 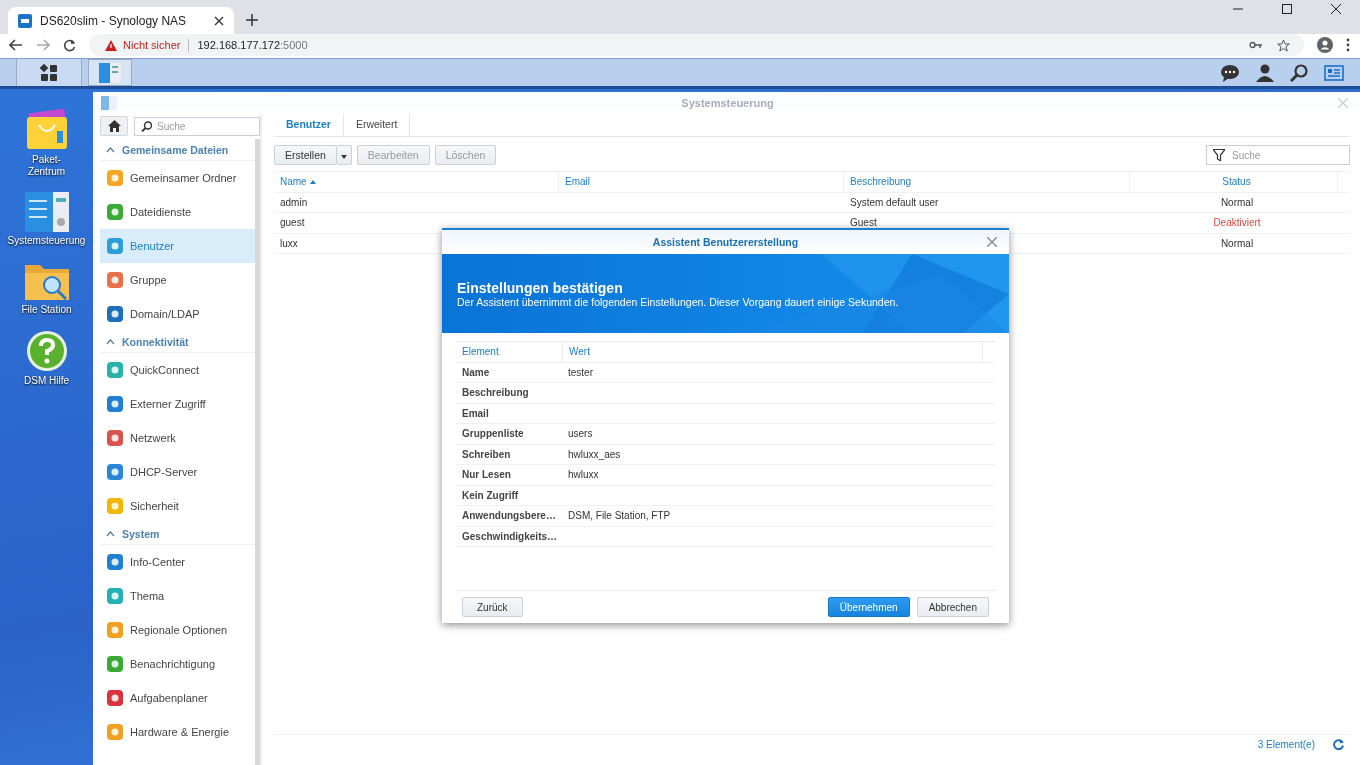 What do you see at coordinates (114, 126) in the screenshot?
I see `home-button` at bounding box center [114, 126].